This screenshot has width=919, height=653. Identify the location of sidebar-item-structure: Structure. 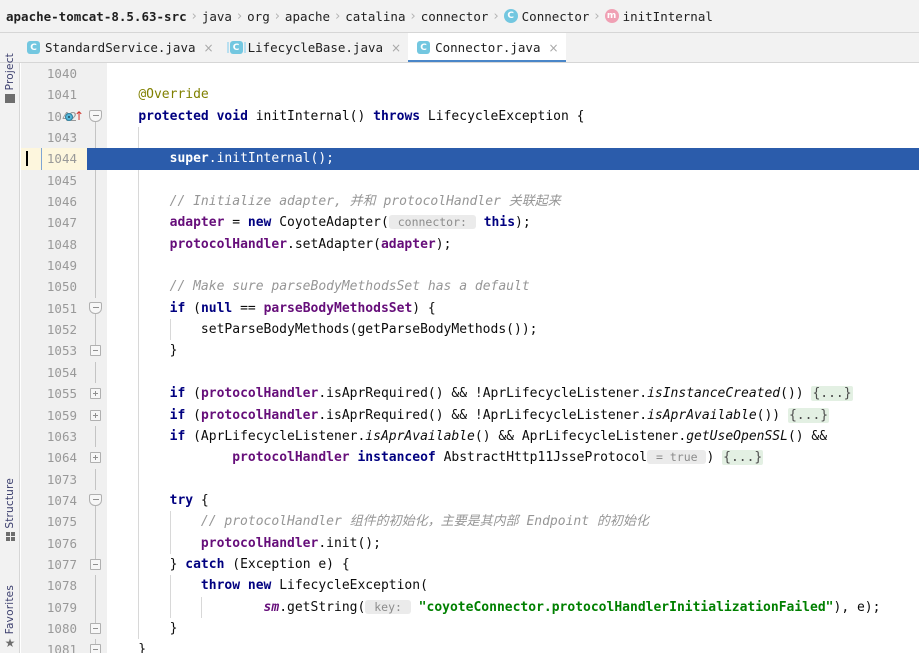
(10, 509).